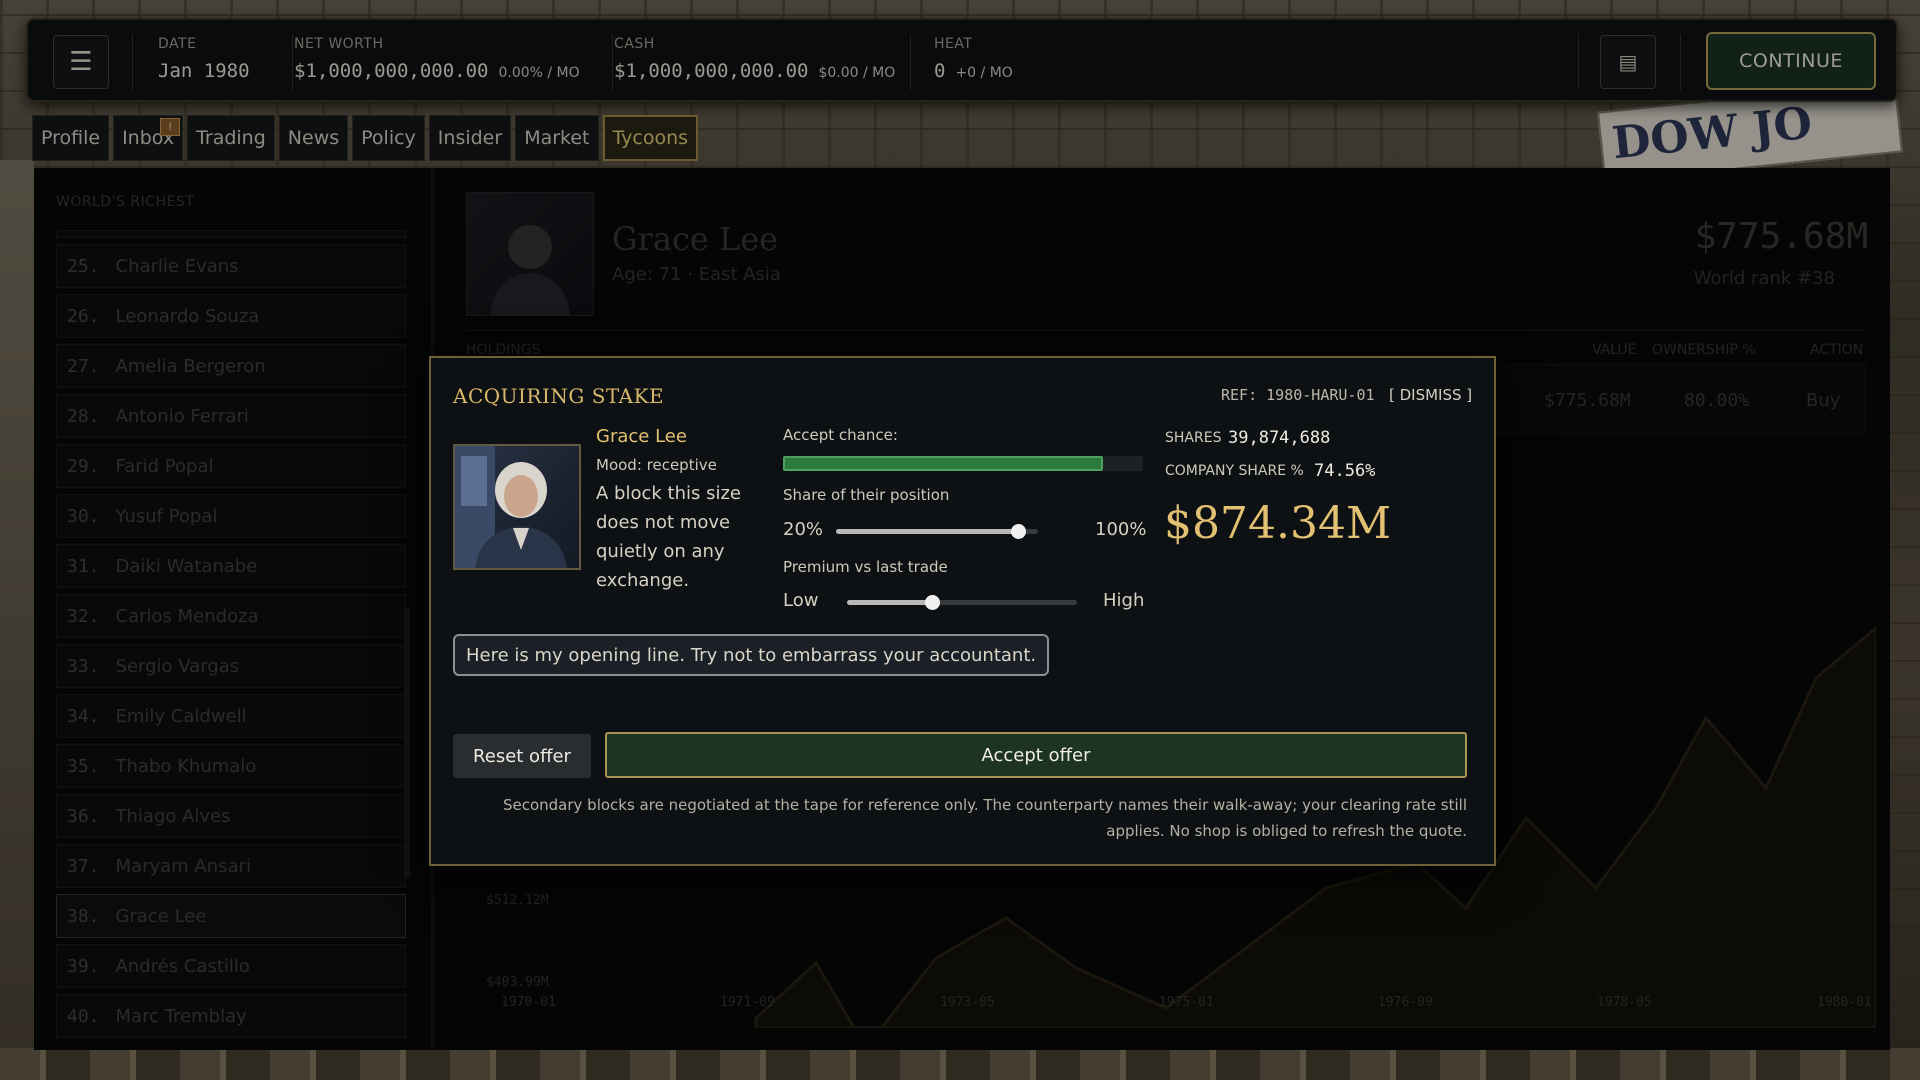  Describe the element at coordinates (181, 1016) in the screenshot. I see `tycoon-name: Marc Tremblay` at that location.